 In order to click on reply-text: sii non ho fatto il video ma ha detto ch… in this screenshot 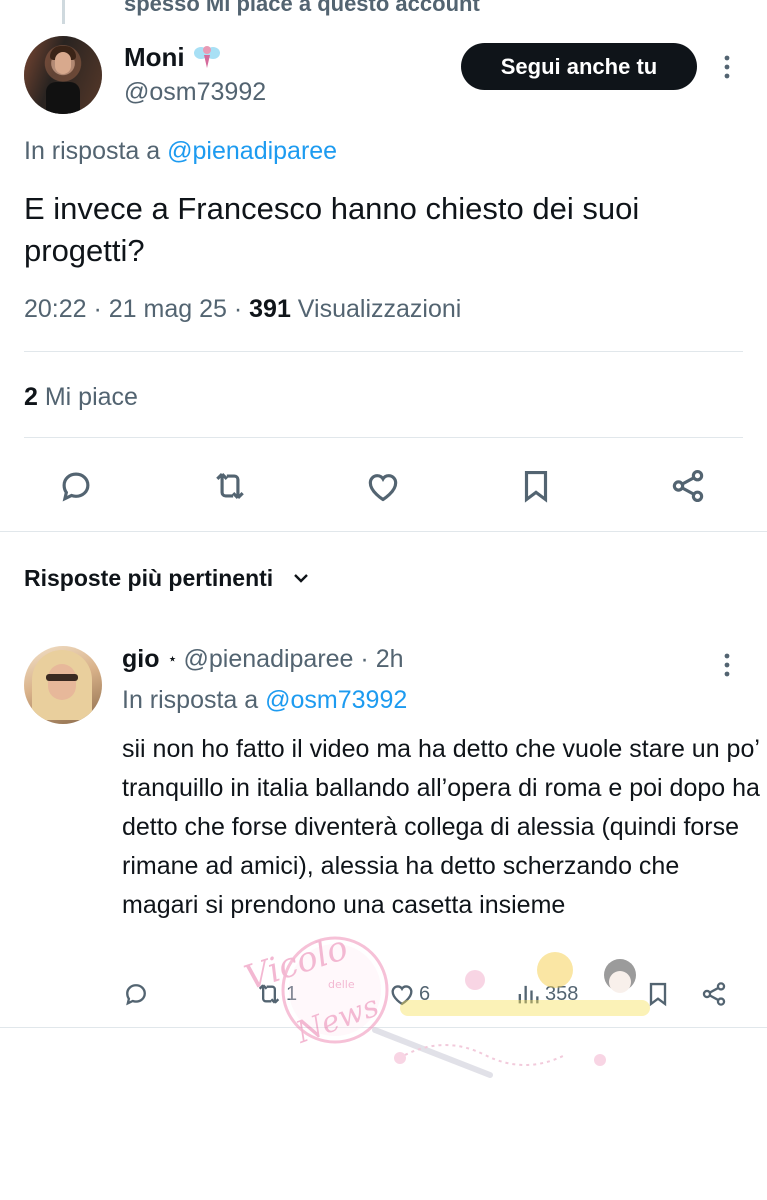, I will do `click(441, 827)`.